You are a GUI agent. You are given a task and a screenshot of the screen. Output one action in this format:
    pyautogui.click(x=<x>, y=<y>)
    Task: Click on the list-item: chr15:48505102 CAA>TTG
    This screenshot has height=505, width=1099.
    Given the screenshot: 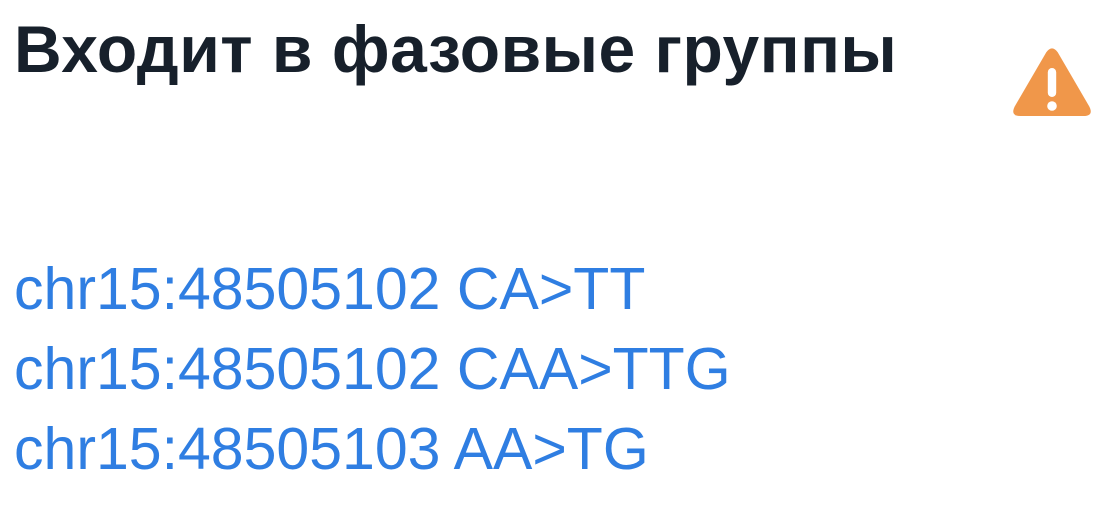 What is the action you would take?
    pyautogui.click(x=372, y=369)
    